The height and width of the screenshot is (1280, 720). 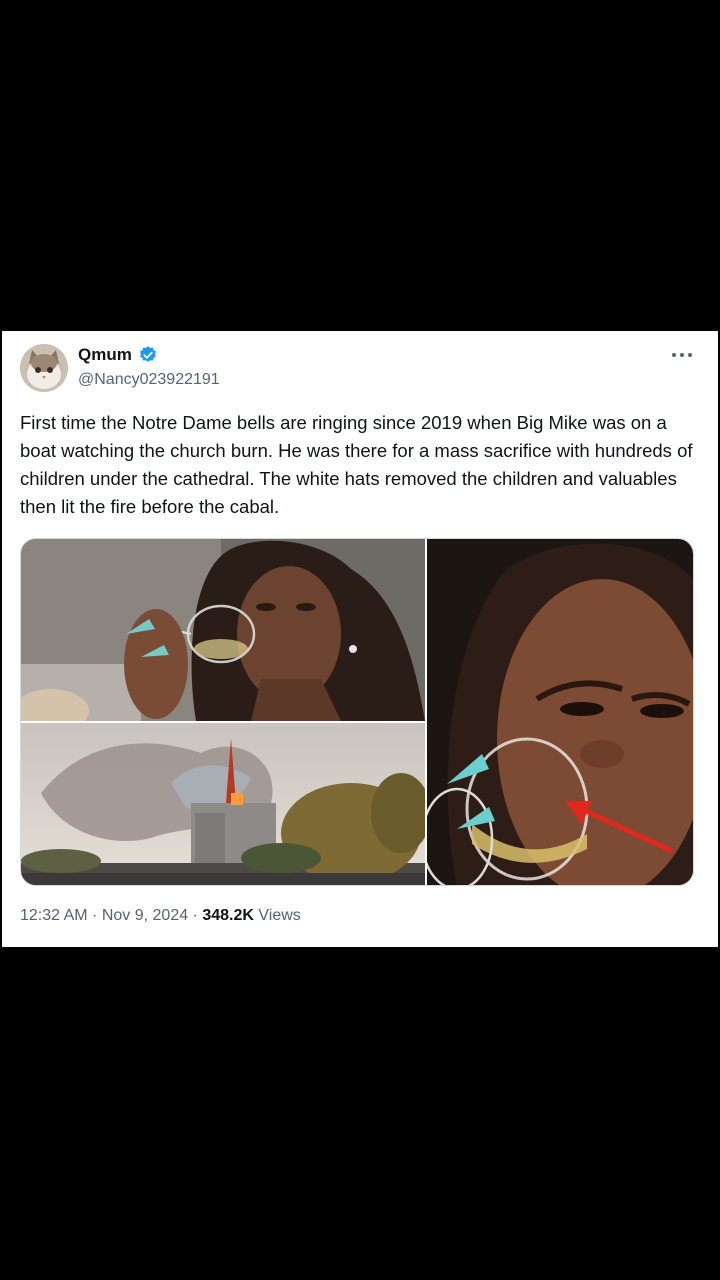 I want to click on views-count: 348.2K, so click(x=228, y=915).